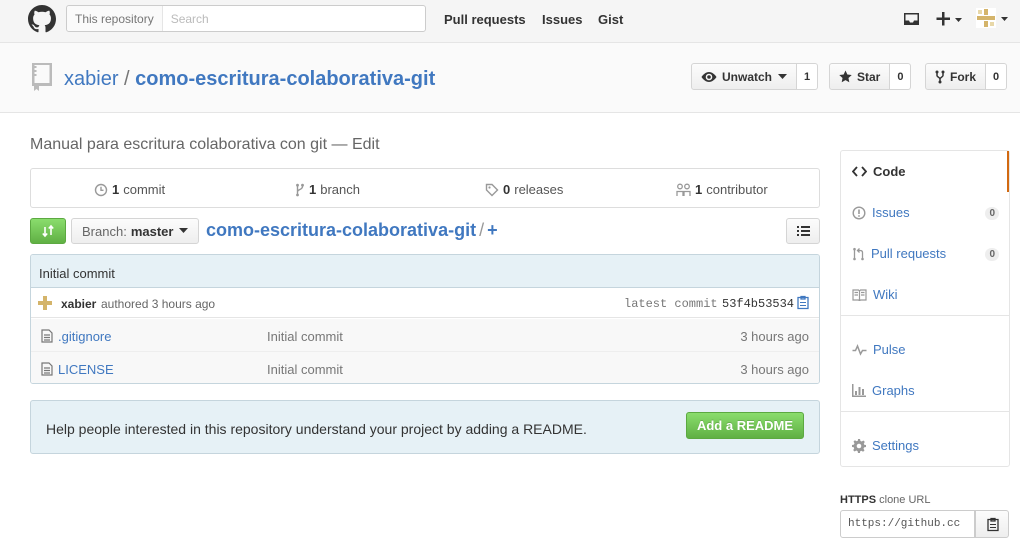 This screenshot has width=1020, height=544. I want to click on fork-group: Fork 0, so click(966, 76).